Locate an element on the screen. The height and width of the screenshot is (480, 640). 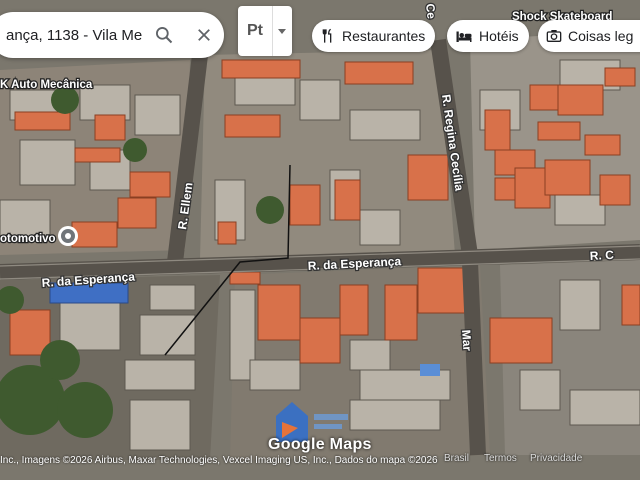
poi-auto-mecanica: K Auto Mecânica is located at coordinates (47, 85).